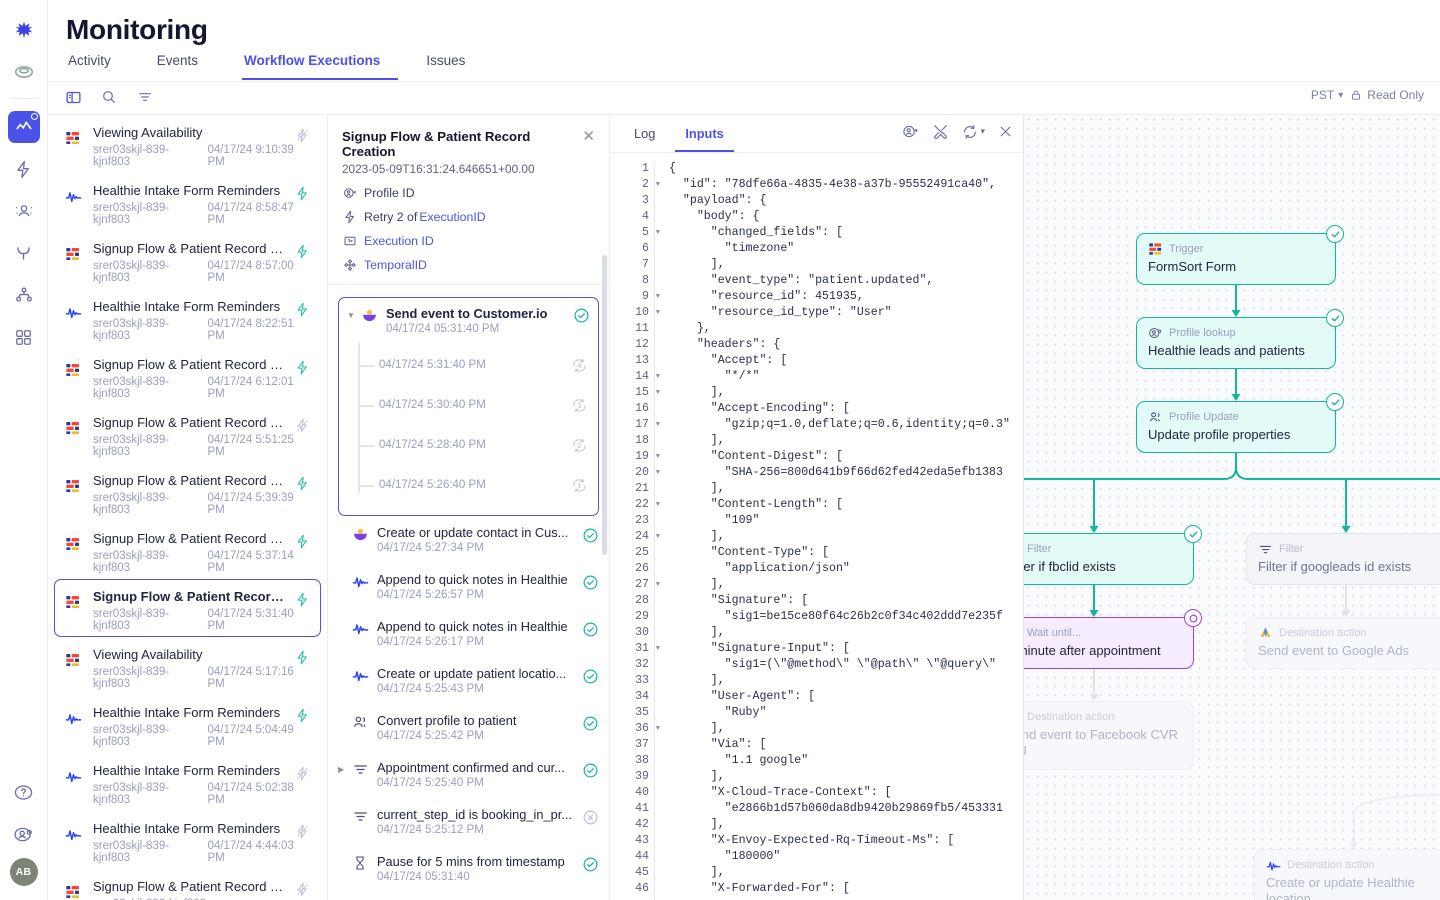  What do you see at coordinates (351, 315) in the screenshot?
I see `chevron-down-icon: ▼` at bounding box center [351, 315].